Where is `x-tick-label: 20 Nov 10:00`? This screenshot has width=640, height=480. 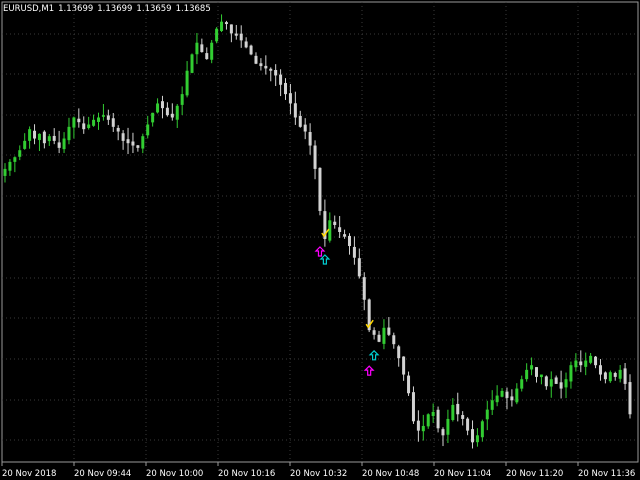
x-tick-label: 20 Nov 10:00 is located at coordinates (174, 474).